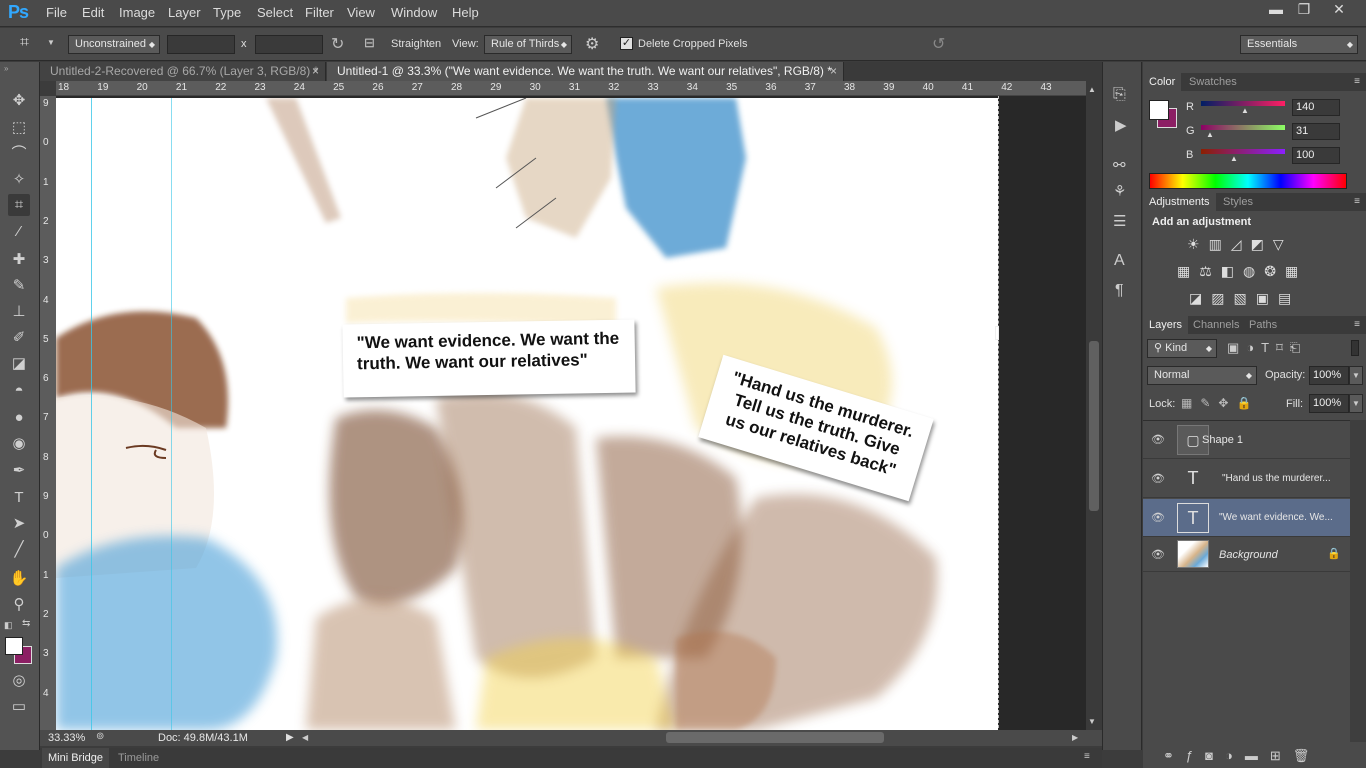  What do you see at coordinates (1289, 298) in the screenshot?
I see `gradient-map-icon: ▤` at bounding box center [1289, 298].